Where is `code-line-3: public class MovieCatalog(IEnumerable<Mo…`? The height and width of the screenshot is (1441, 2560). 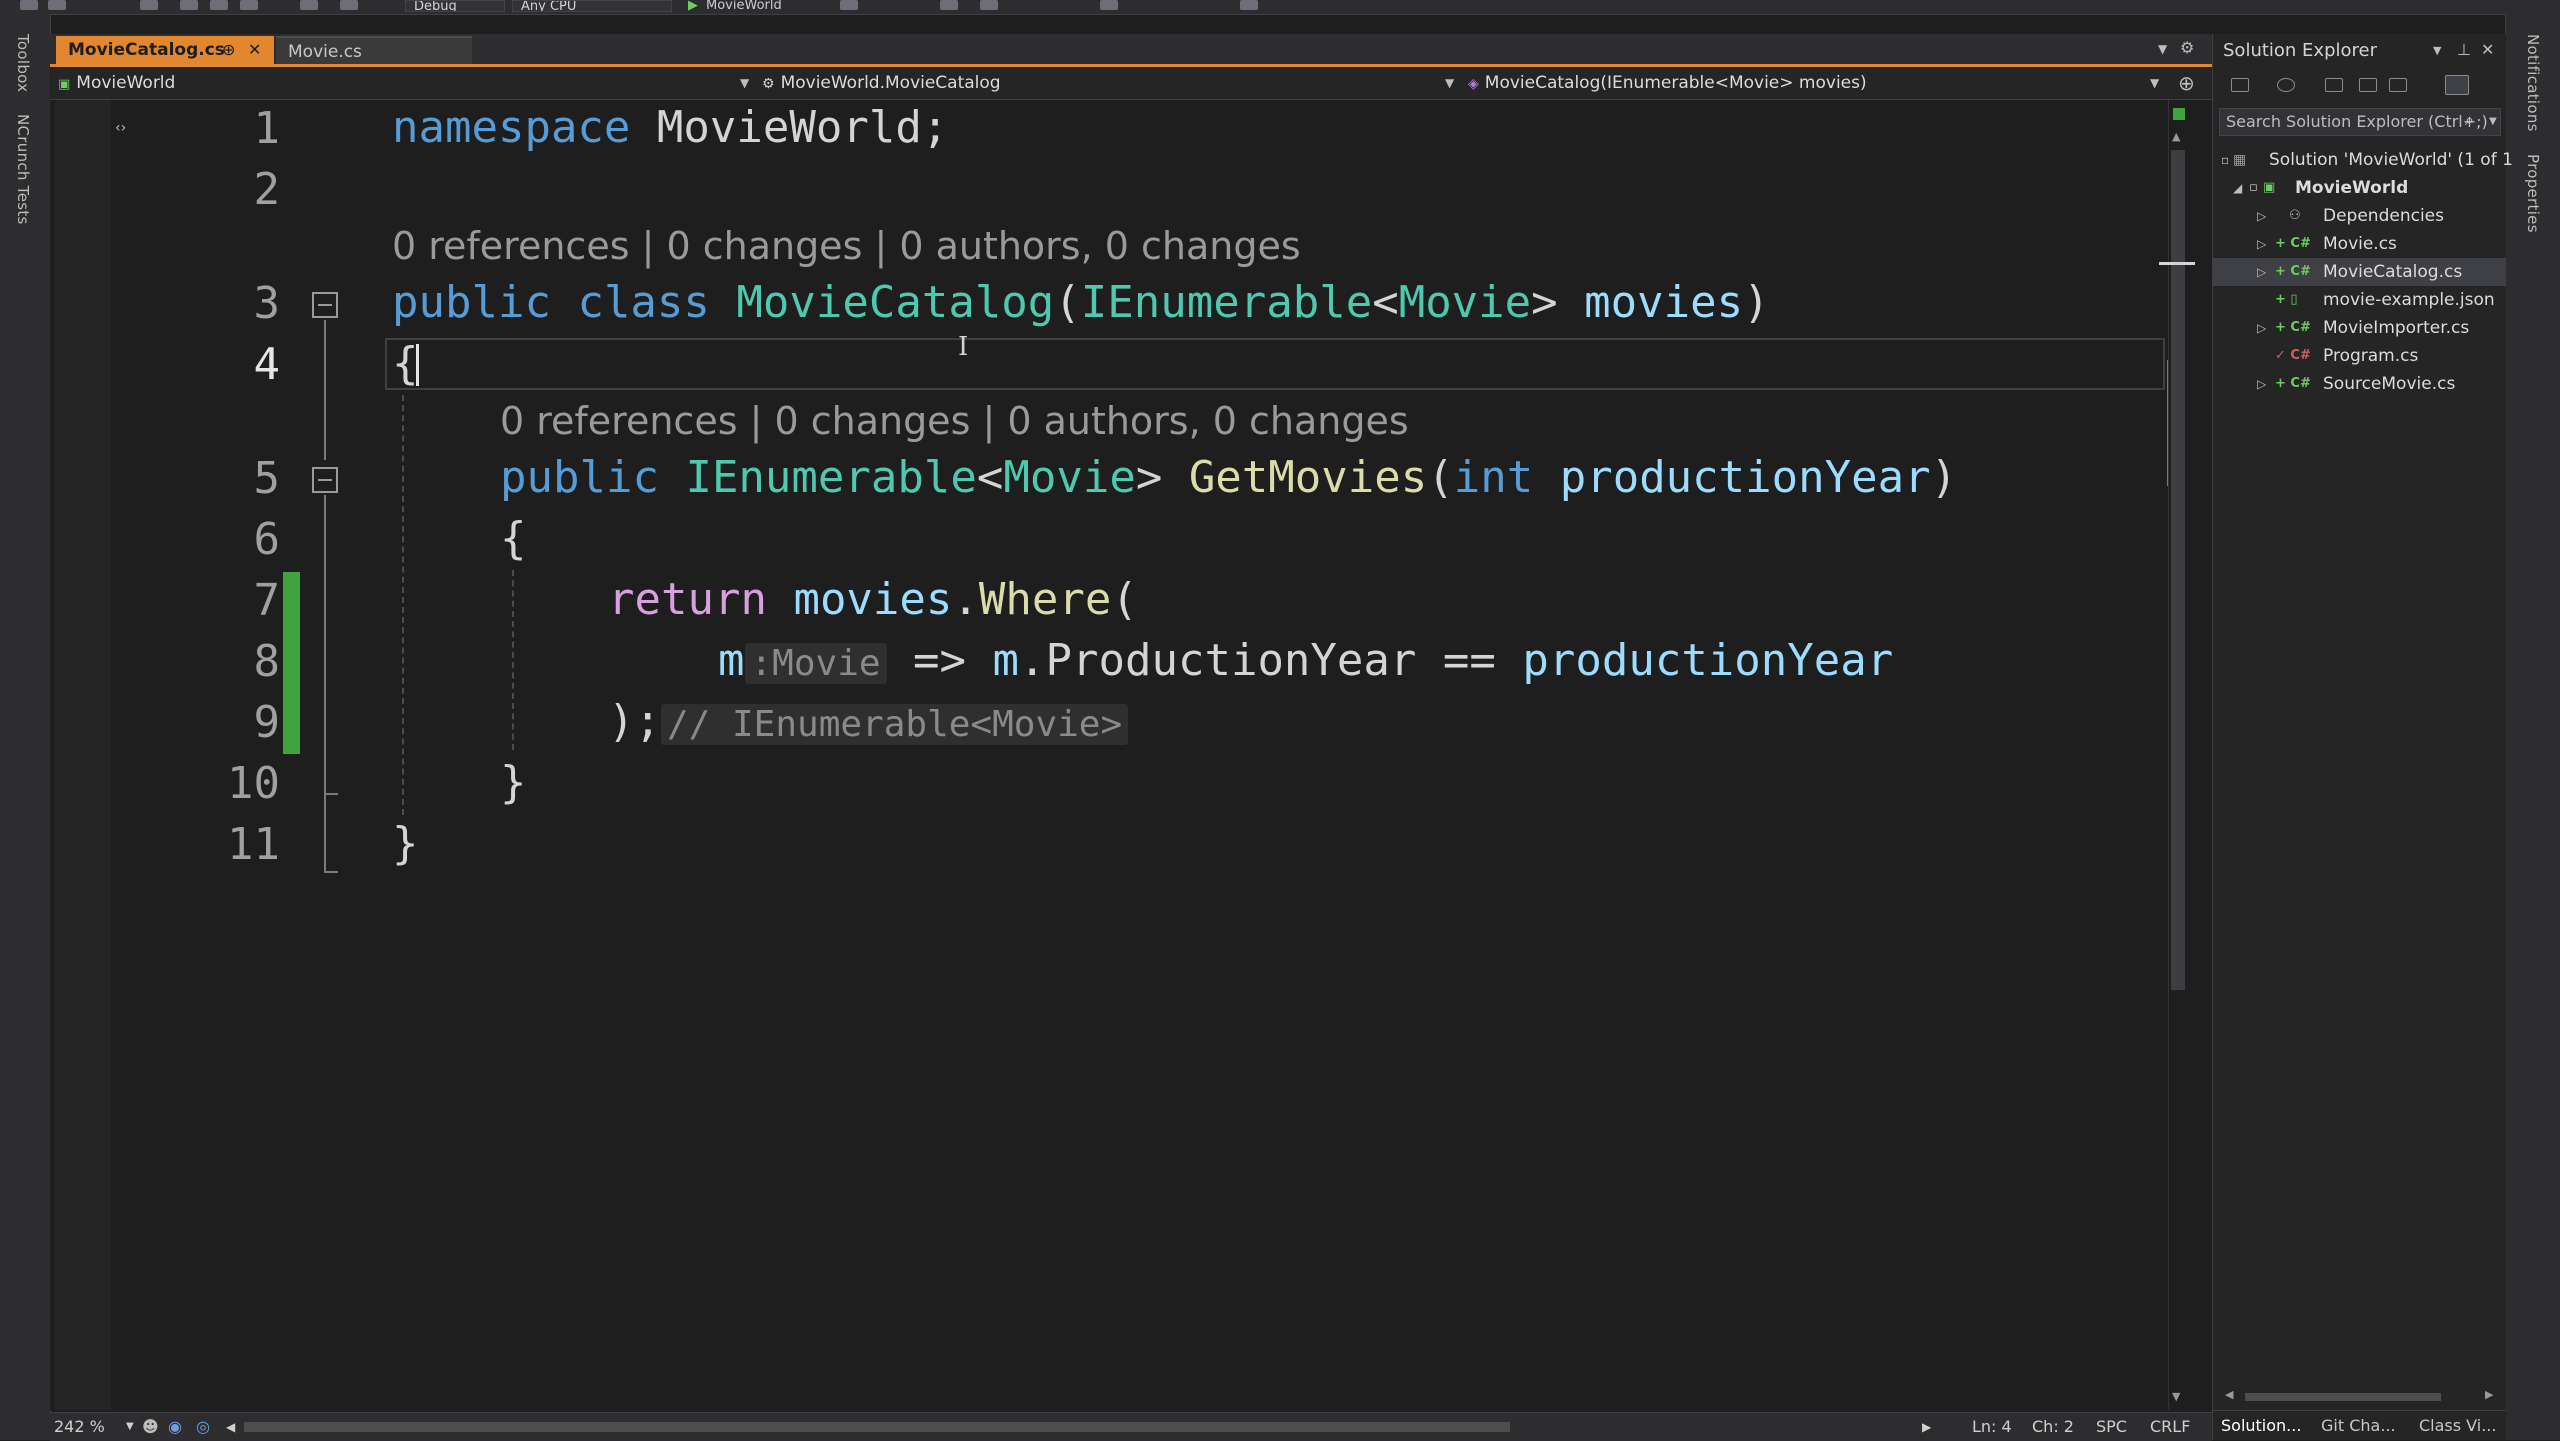 code-line-3: public class MovieCatalog(IEnumerable<Mo… is located at coordinates (1081, 303).